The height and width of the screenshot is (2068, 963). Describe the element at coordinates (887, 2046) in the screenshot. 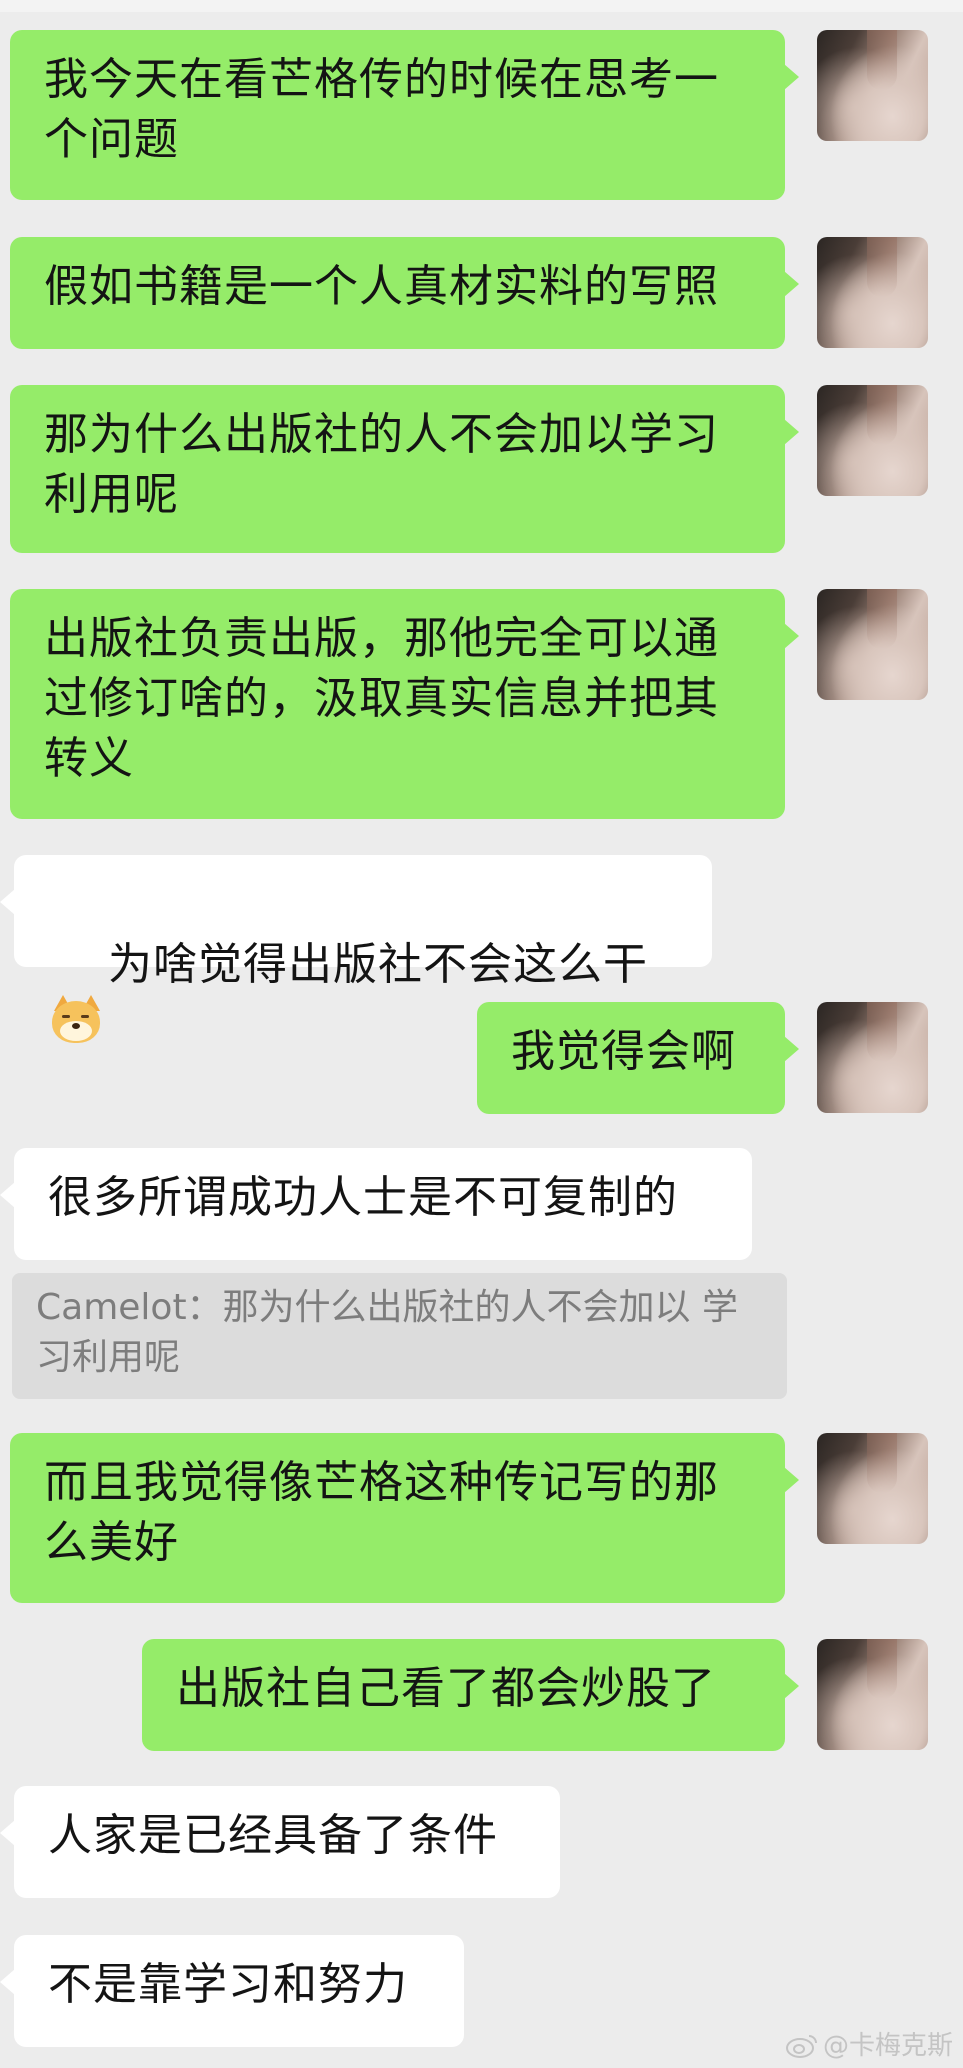

I see `watermark-text: @卡梅克斯` at that location.